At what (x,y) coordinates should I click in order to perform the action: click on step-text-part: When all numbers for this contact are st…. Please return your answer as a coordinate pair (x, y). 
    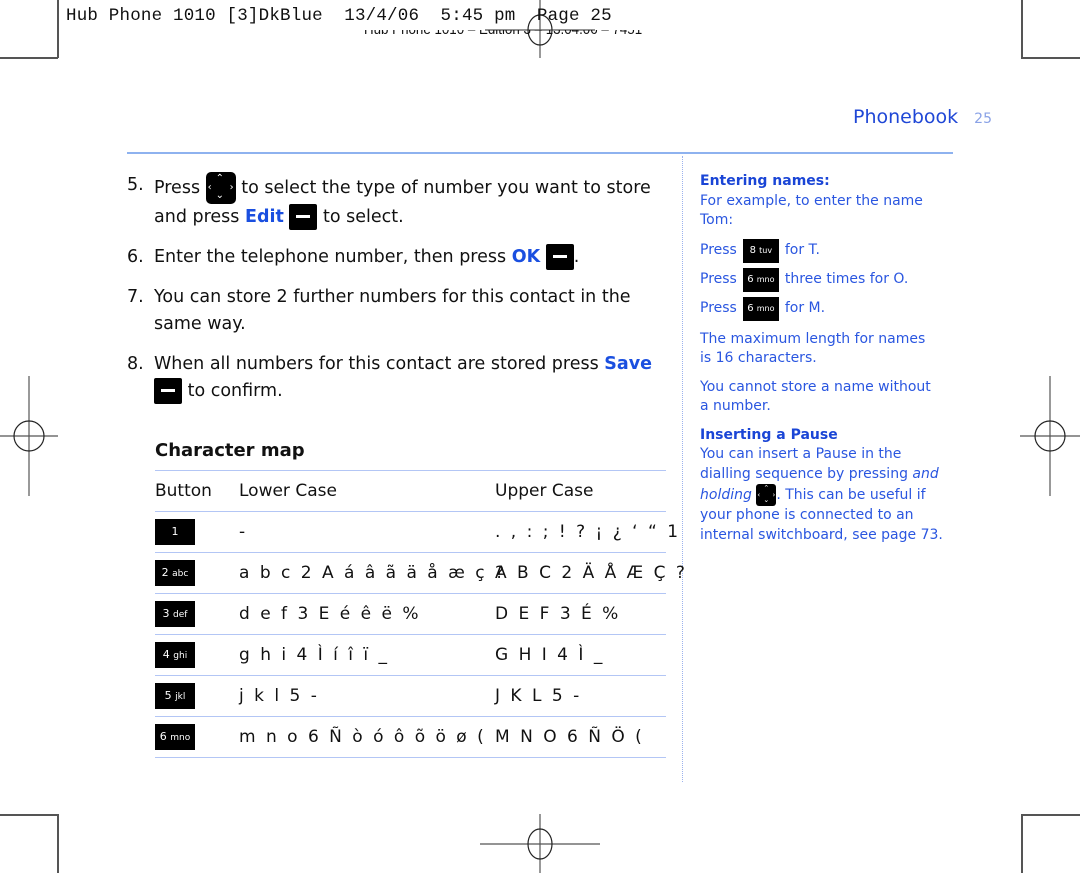
    Looking at the image, I should click on (376, 364).